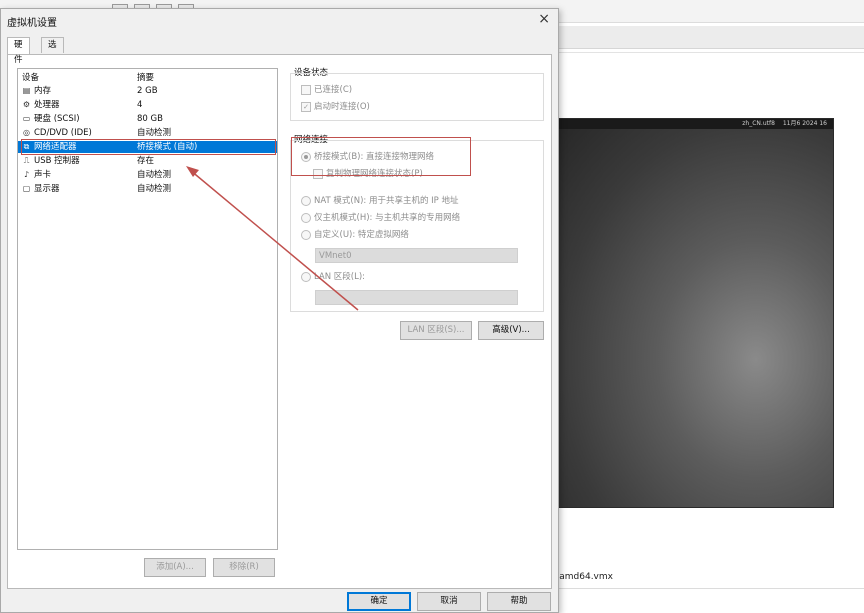 Image resolution: width=864 pixels, height=613 pixels. Describe the element at coordinates (379, 601) in the screenshot. I see `ok-button: 确定` at that location.